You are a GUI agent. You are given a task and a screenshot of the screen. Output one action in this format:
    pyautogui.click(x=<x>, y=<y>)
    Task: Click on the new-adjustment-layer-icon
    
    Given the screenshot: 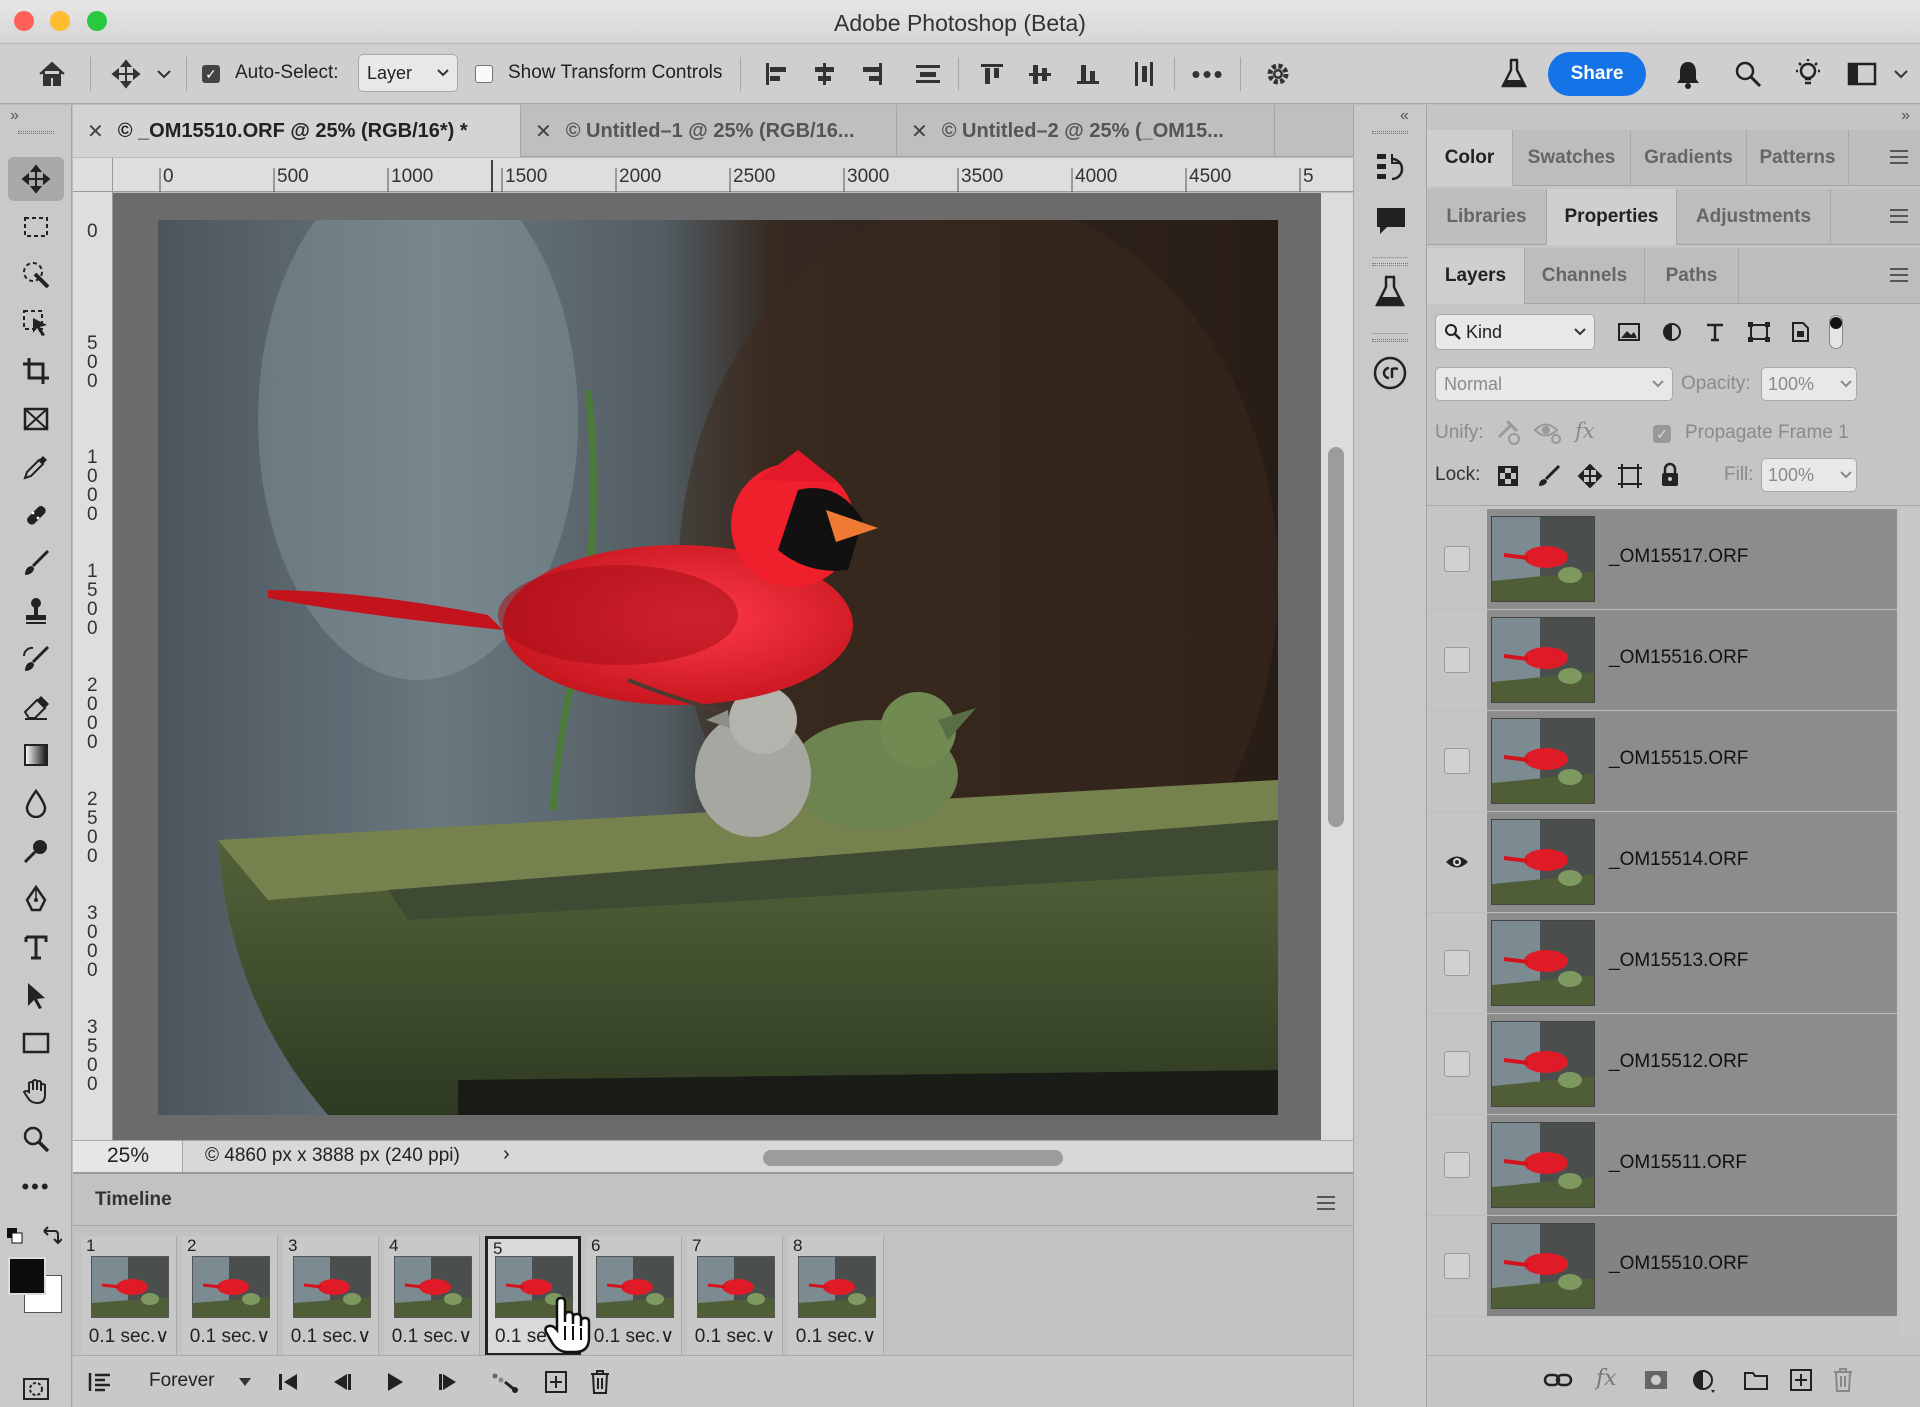 What is the action you would take?
    pyautogui.click(x=1704, y=1381)
    